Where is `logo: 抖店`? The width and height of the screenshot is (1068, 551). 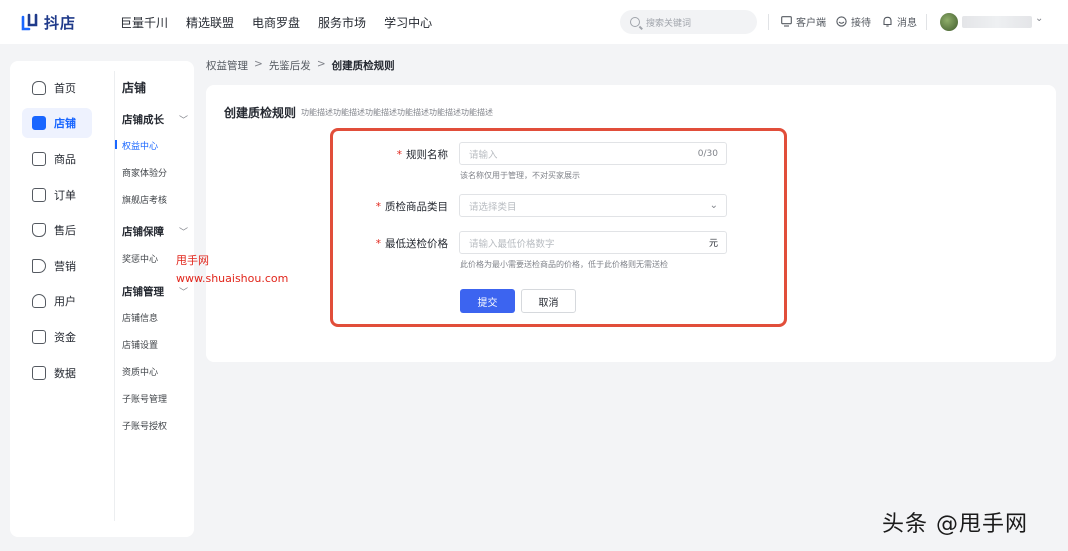 logo: 抖店 is located at coordinates (58, 22).